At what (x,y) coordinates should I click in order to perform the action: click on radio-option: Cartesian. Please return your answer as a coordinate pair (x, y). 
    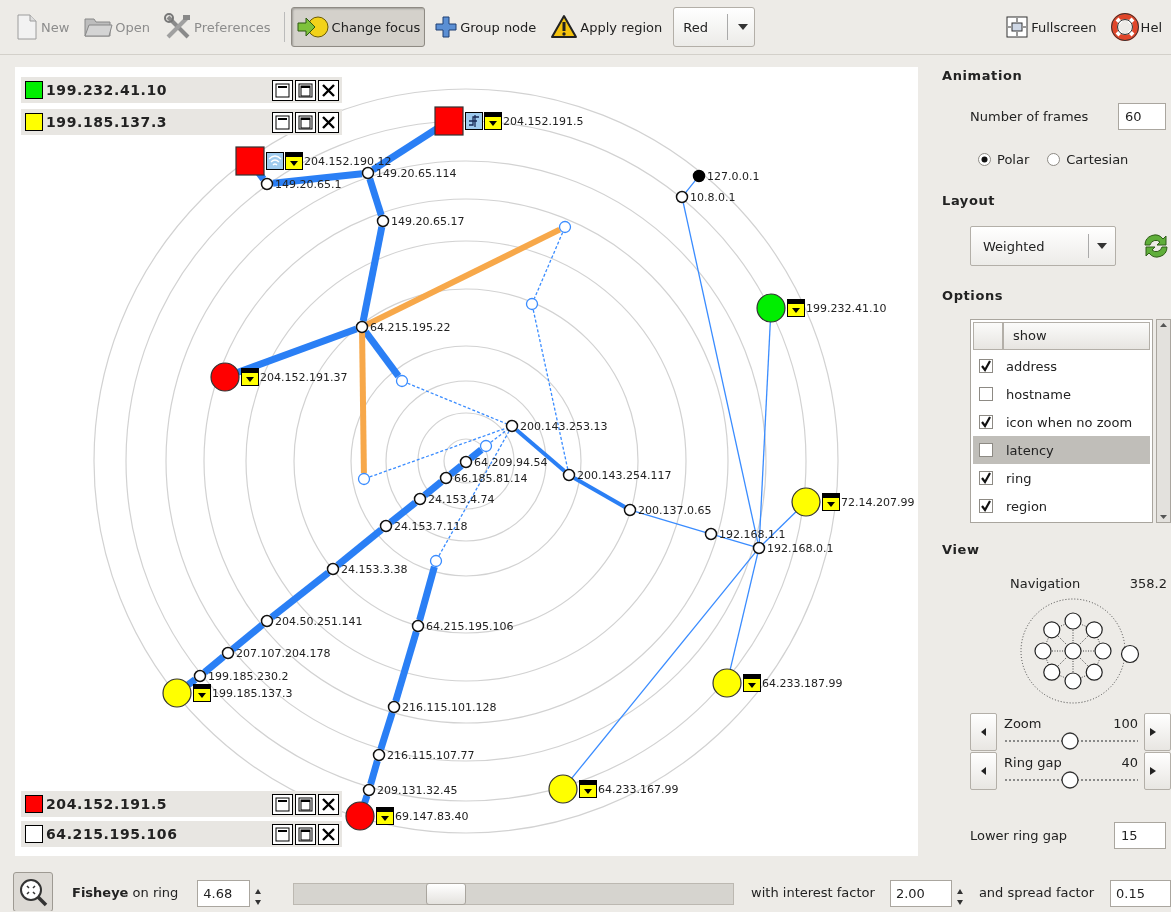
    Looking at the image, I should click on (1088, 159).